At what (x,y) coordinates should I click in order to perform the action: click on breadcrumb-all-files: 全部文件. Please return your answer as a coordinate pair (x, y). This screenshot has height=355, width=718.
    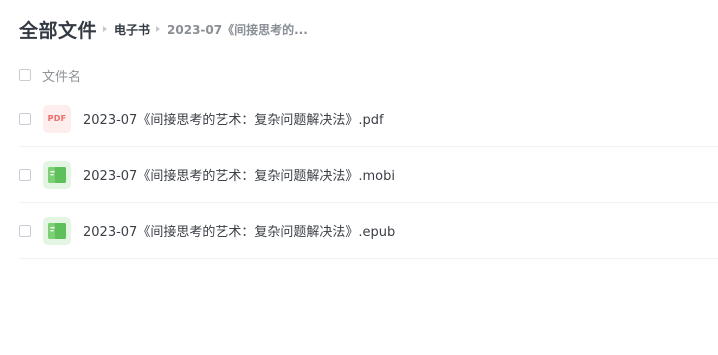
    Looking at the image, I should click on (58, 29).